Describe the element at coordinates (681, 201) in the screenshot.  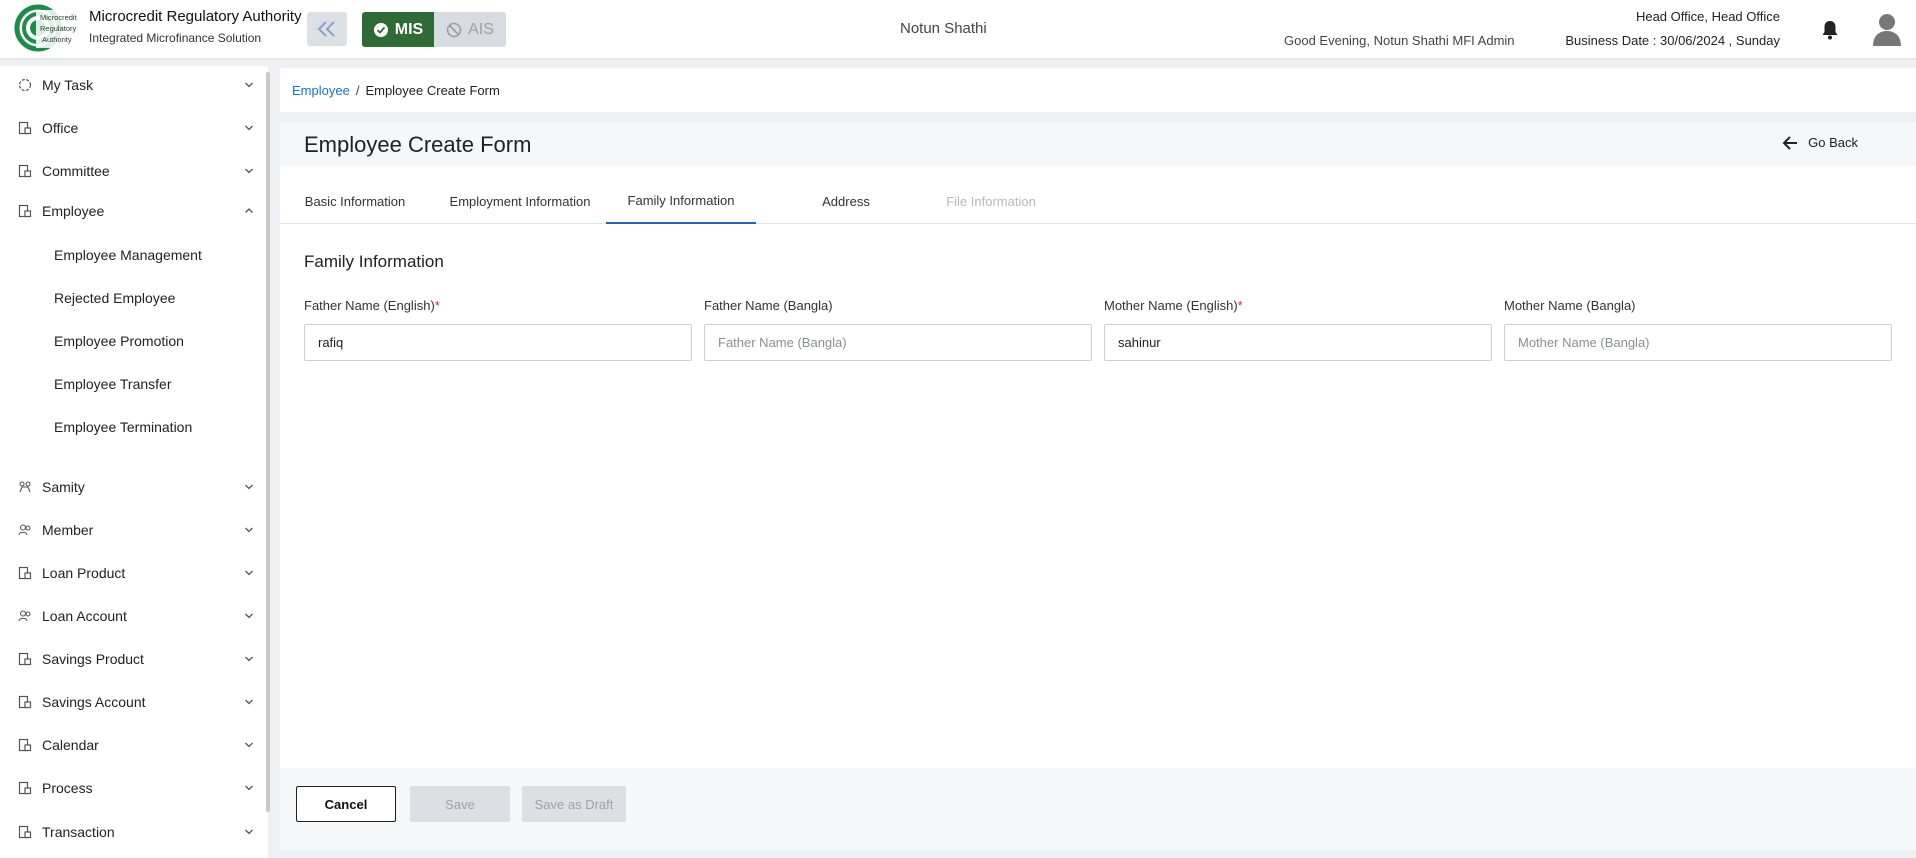
I see `tab-family-information: Family Information` at that location.